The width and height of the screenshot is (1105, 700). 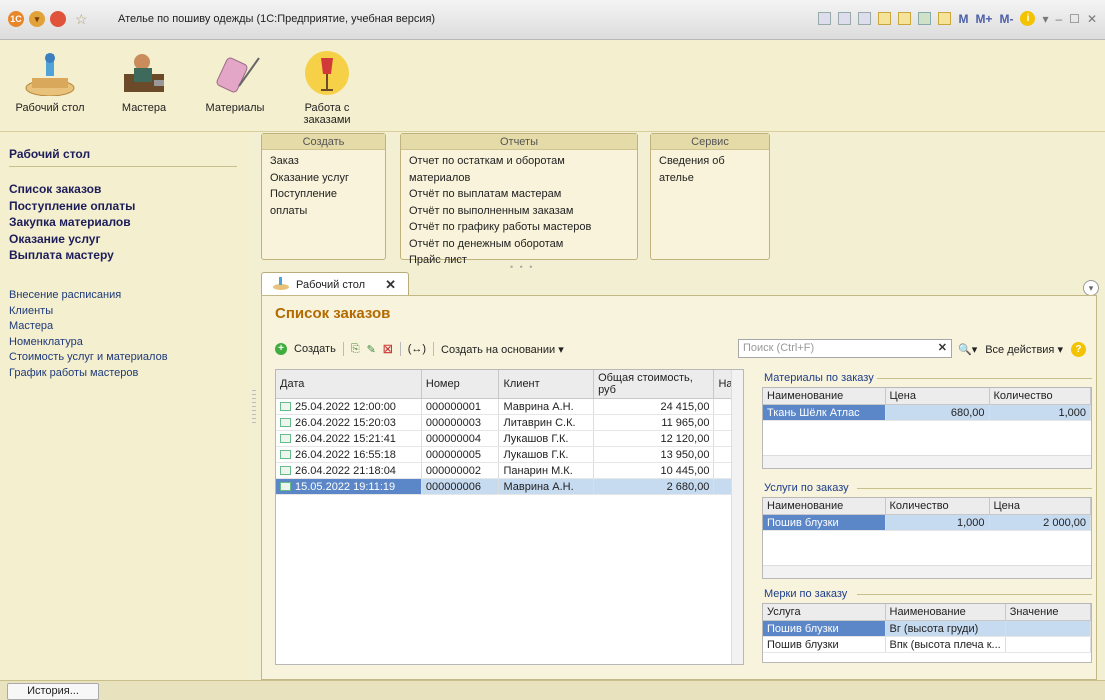 What do you see at coordinates (88, 374) in the screenshot?
I see `sidebar-item-work-schedule: График работы мастеров` at bounding box center [88, 374].